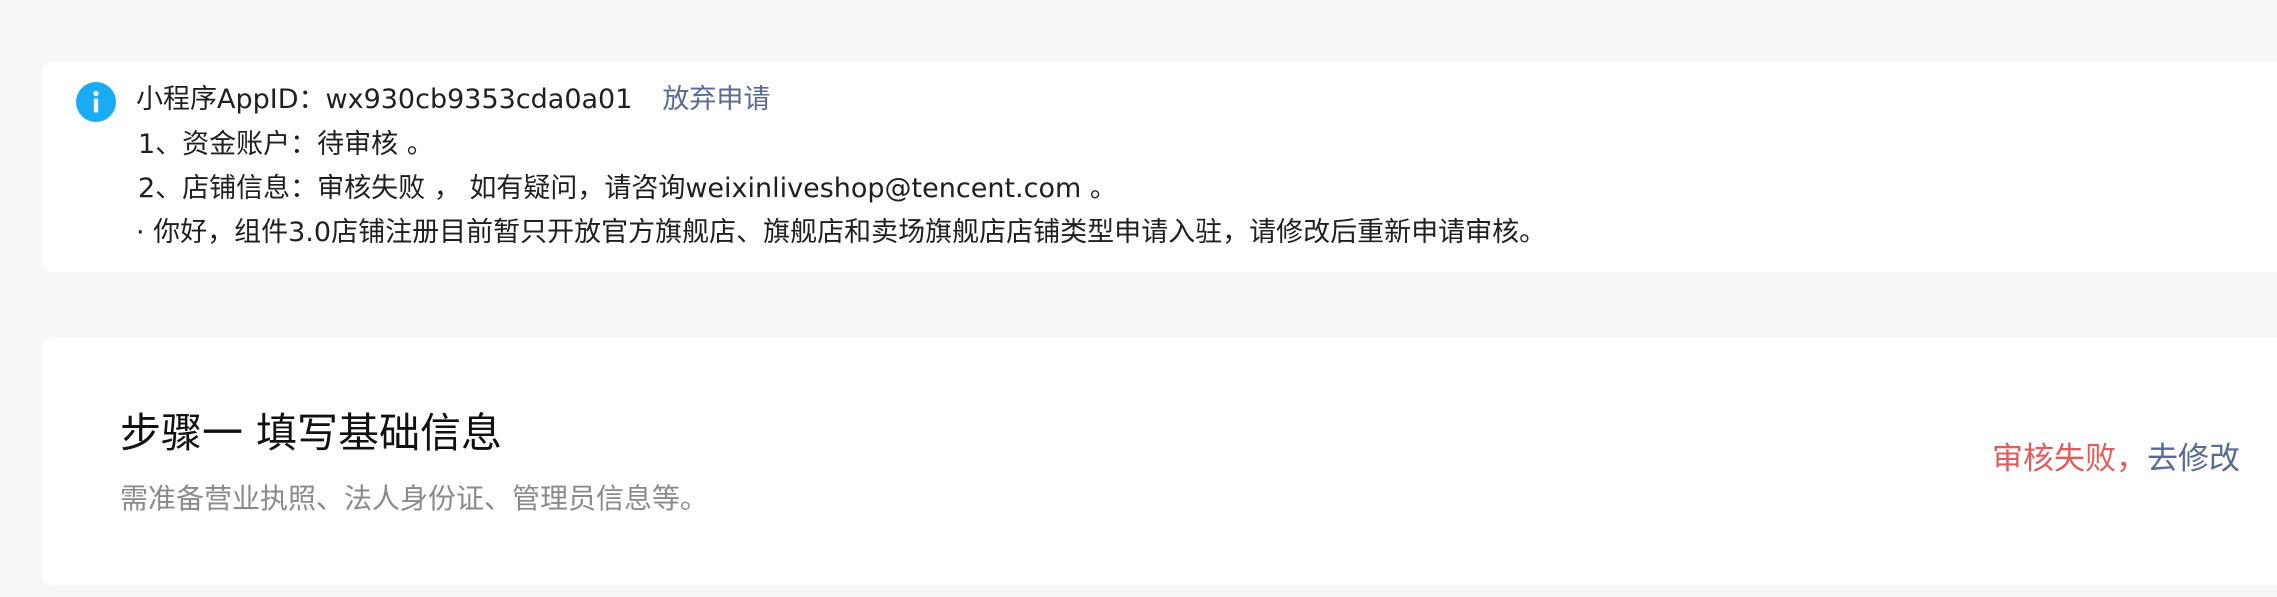 Image resolution: width=2277 pixels, height=597 pixels. Describe the element at coordinates (479, 99) in the screenshot. I see `appid-value: wx930cb9353cda0a01` at that location.